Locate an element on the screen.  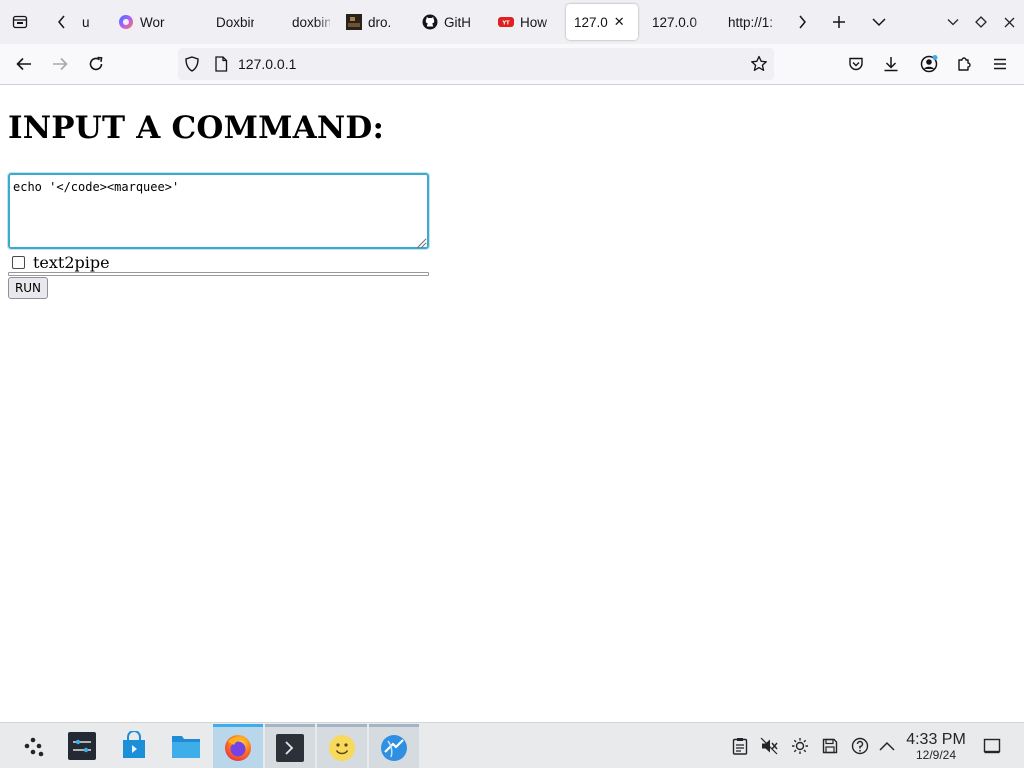
terminal-icon is located at coordinates (290, 747).